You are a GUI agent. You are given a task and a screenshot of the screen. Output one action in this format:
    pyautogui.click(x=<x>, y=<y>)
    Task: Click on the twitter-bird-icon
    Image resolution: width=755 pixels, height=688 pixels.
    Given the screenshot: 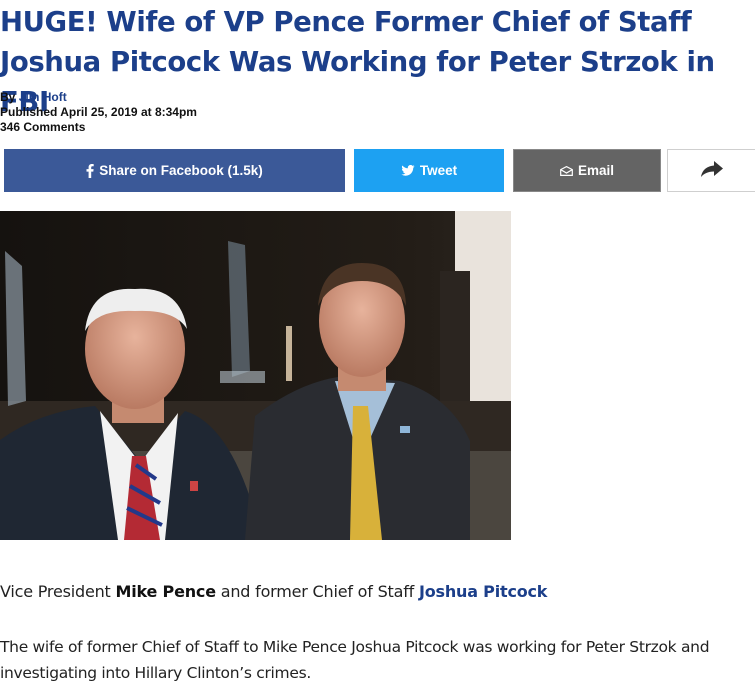 What is the action you would take?
    pyautogui.click(x=408, y=170)
    